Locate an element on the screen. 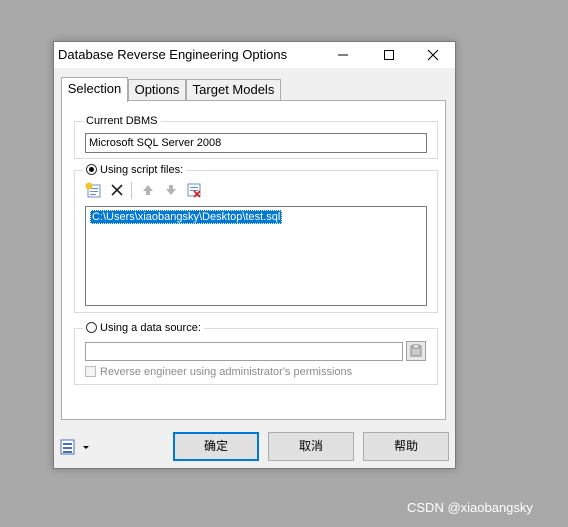  database-icon is located at coordinates (416, 350).